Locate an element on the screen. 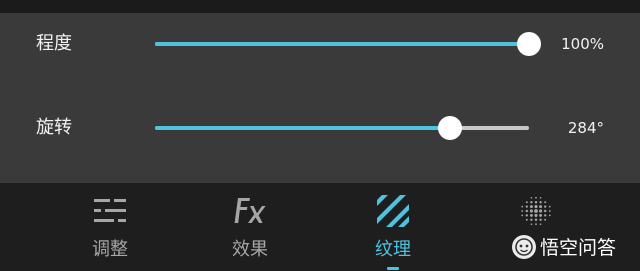  slider-row-rotation: 旋转 284° is located at coordinates (320, 128).